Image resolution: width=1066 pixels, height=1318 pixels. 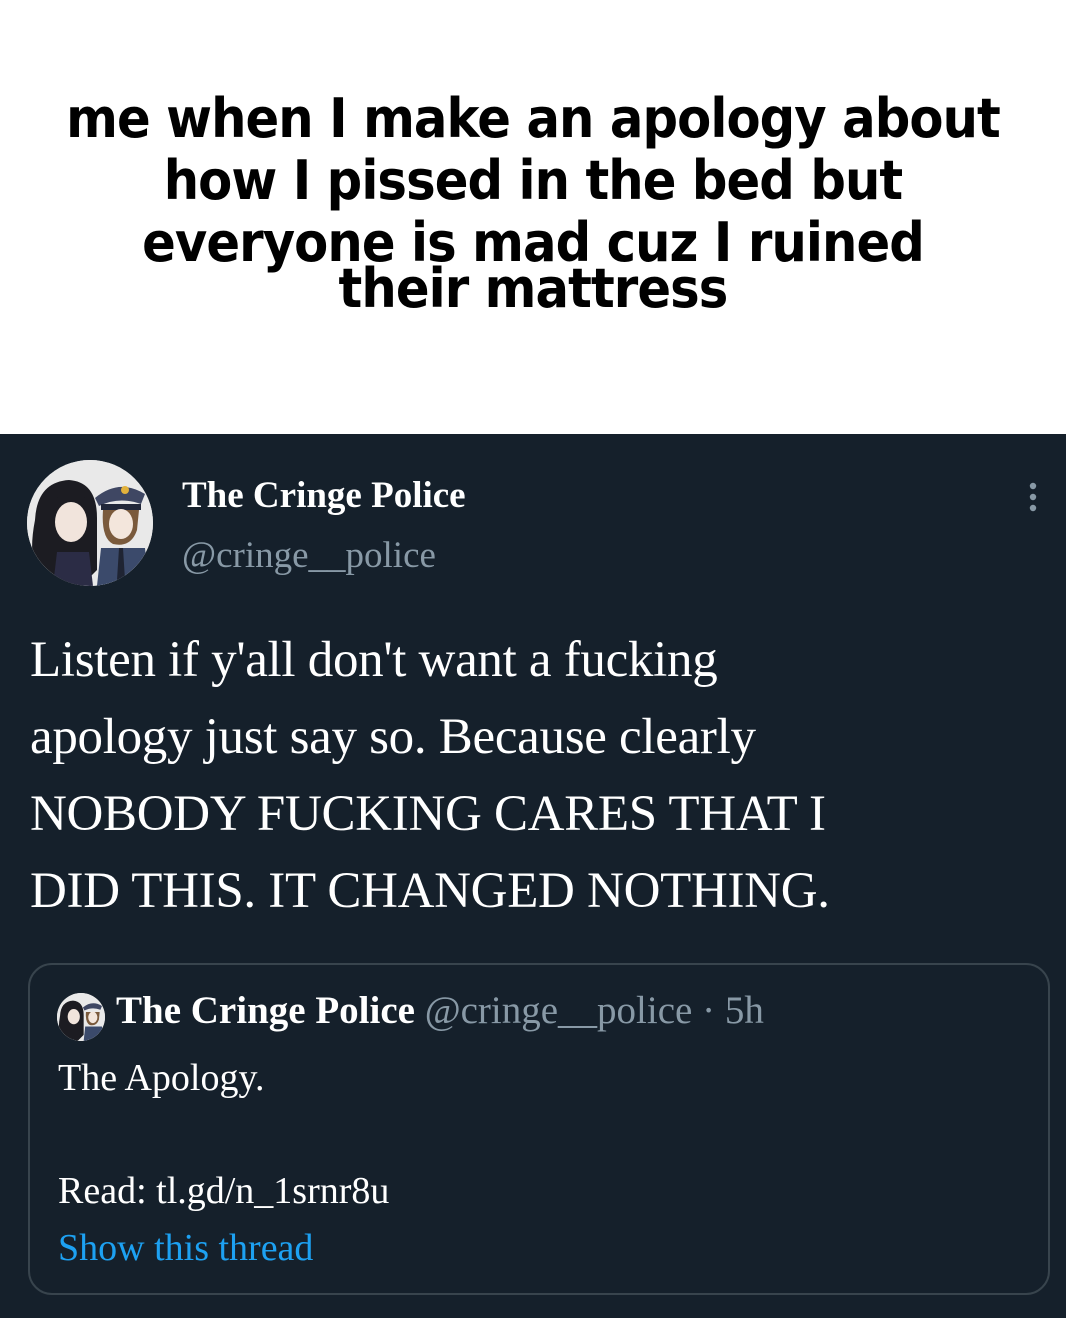 I want to click on quoted-tweet-text: The Apology., so click(x=161, y=1078).